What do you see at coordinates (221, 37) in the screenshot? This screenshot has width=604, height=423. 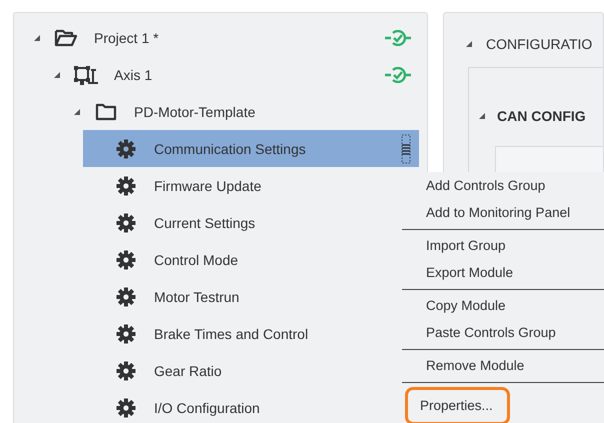 I see `tree-item: Project 1 *` at bounding box center [221, 37].